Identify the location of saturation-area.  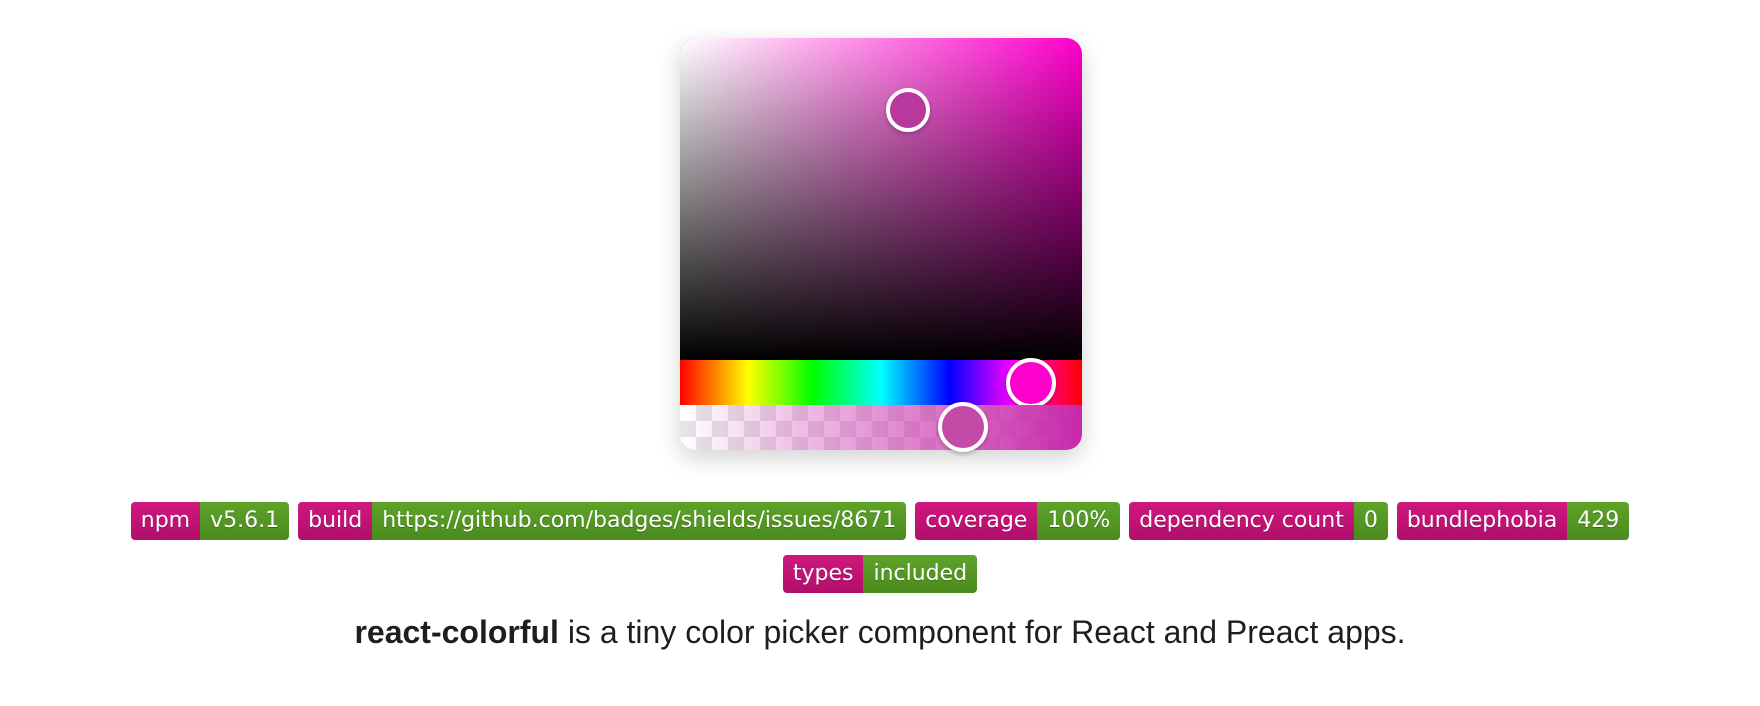
(881, 199).